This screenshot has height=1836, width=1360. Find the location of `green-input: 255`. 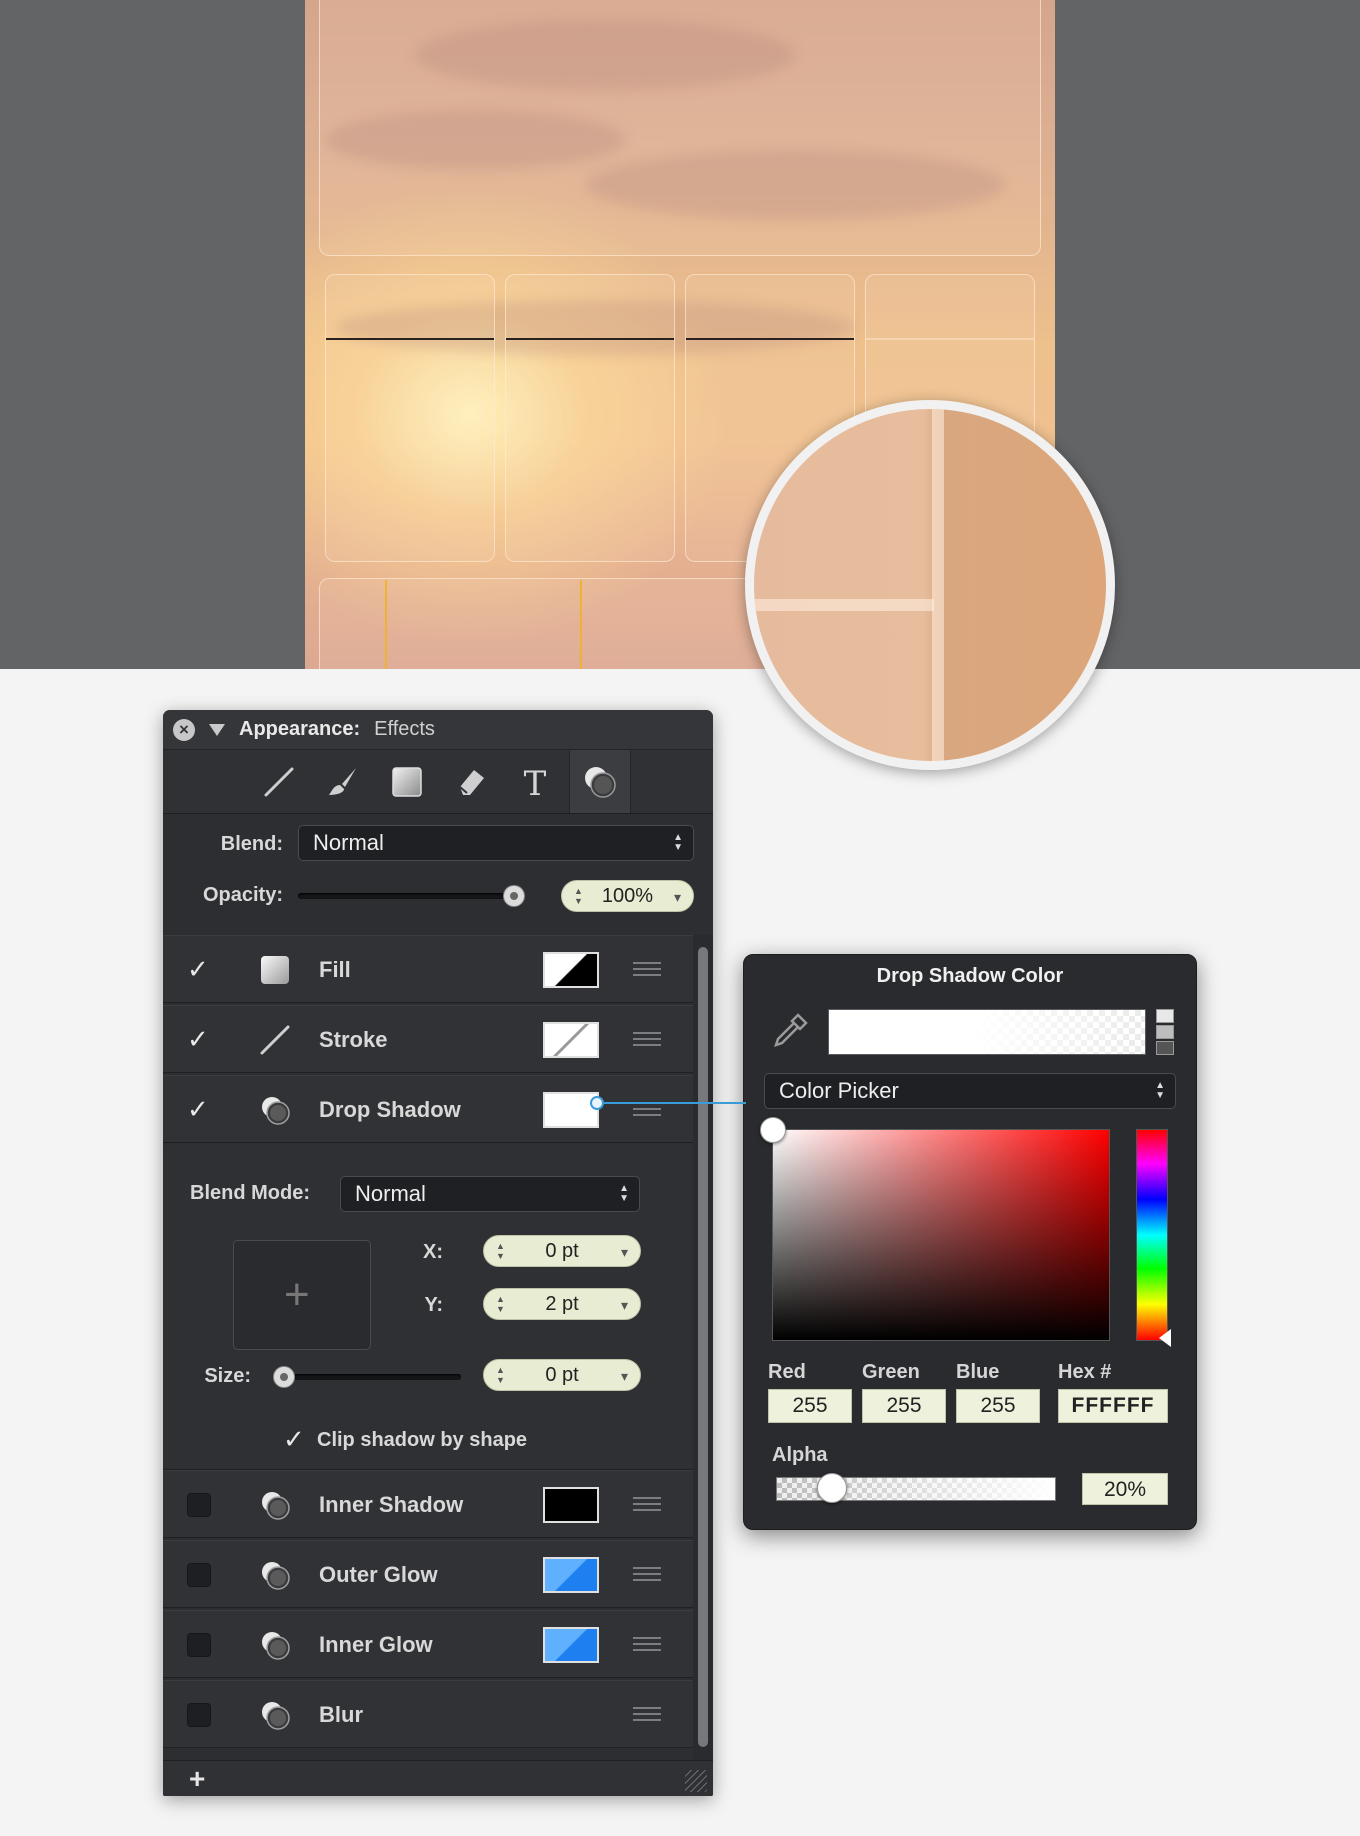

green-input: 255 is located at coordinates (904, 1406).